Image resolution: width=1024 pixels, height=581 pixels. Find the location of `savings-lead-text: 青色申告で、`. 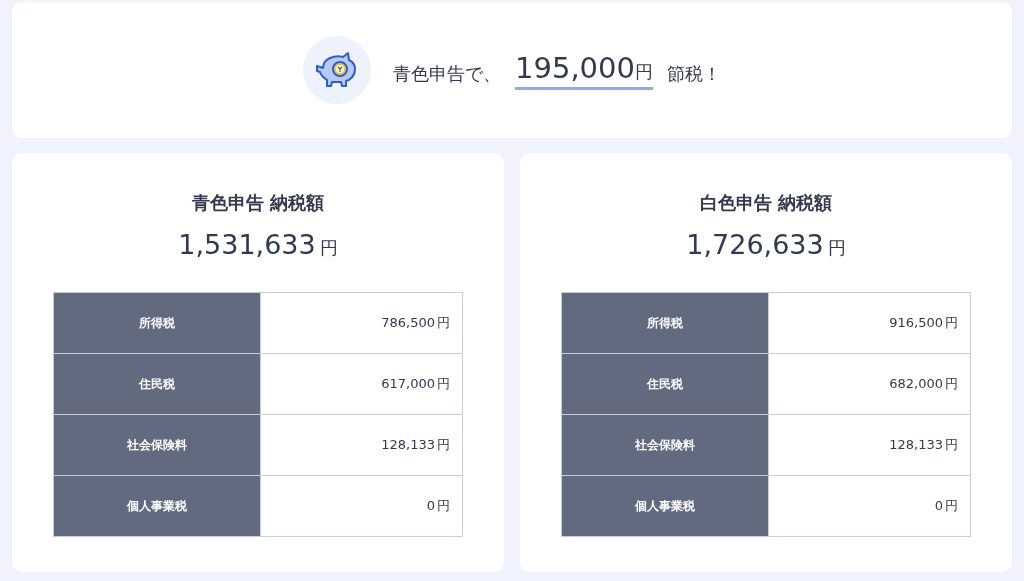

savings-lead-text: 青色申告で、 is located at coordinates (447, 74).